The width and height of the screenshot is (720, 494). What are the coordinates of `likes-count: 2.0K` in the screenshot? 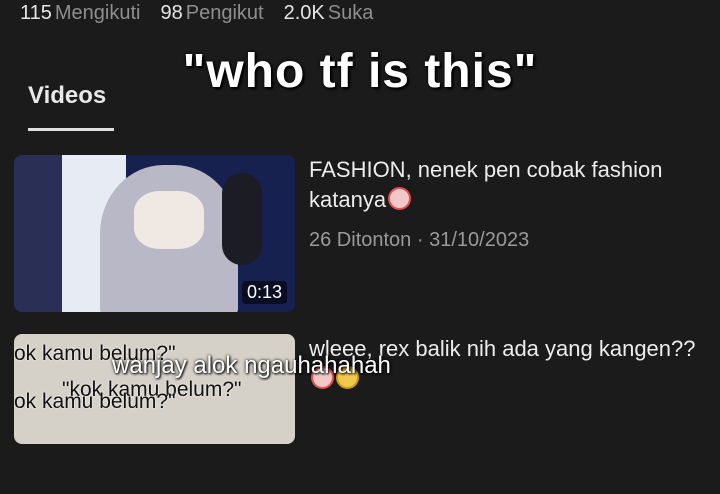 It's located at (304, 12).